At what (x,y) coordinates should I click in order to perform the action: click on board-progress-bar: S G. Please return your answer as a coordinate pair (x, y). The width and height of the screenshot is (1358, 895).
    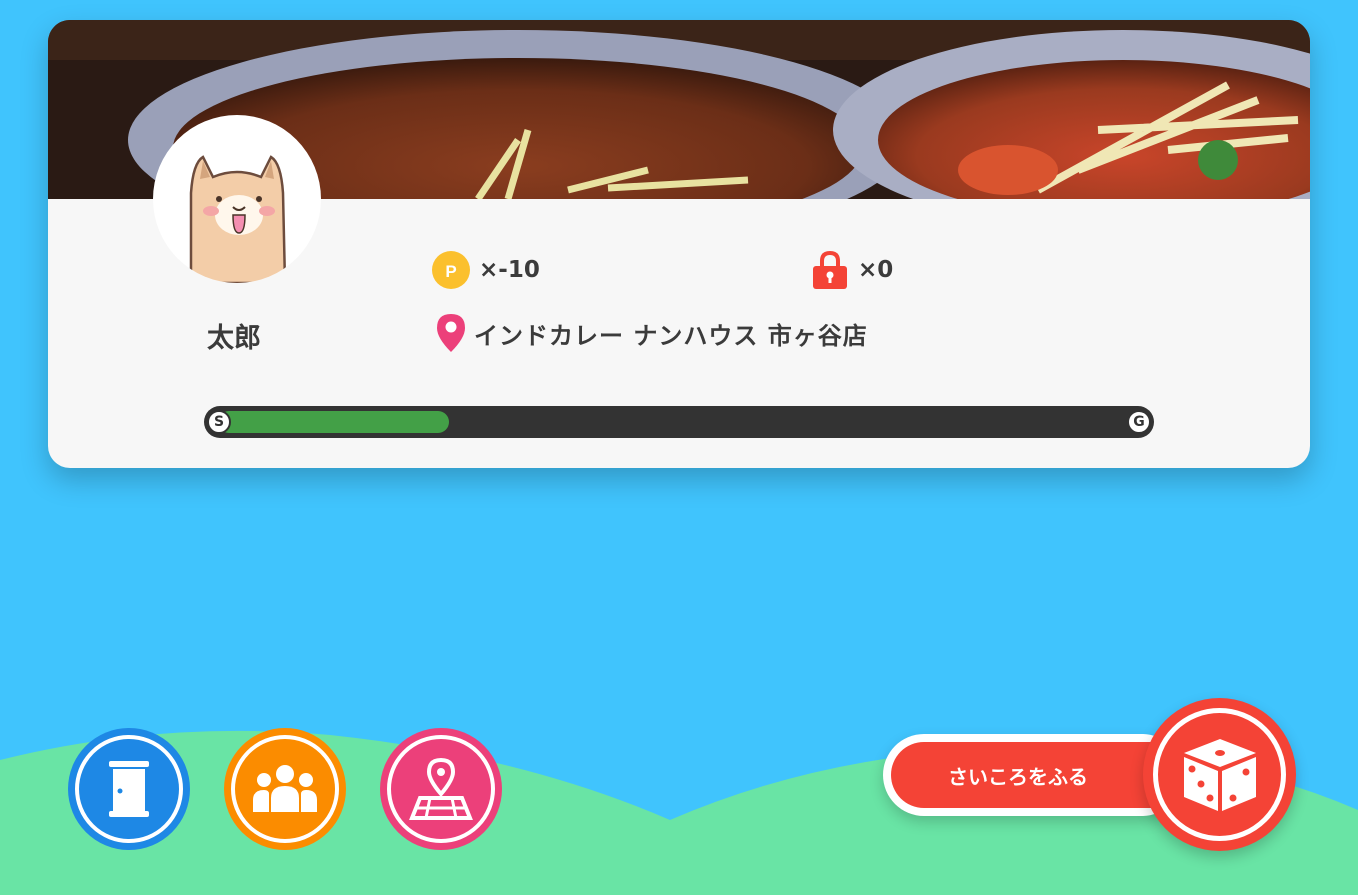
    Looking at the image, I should click on (679, 422).